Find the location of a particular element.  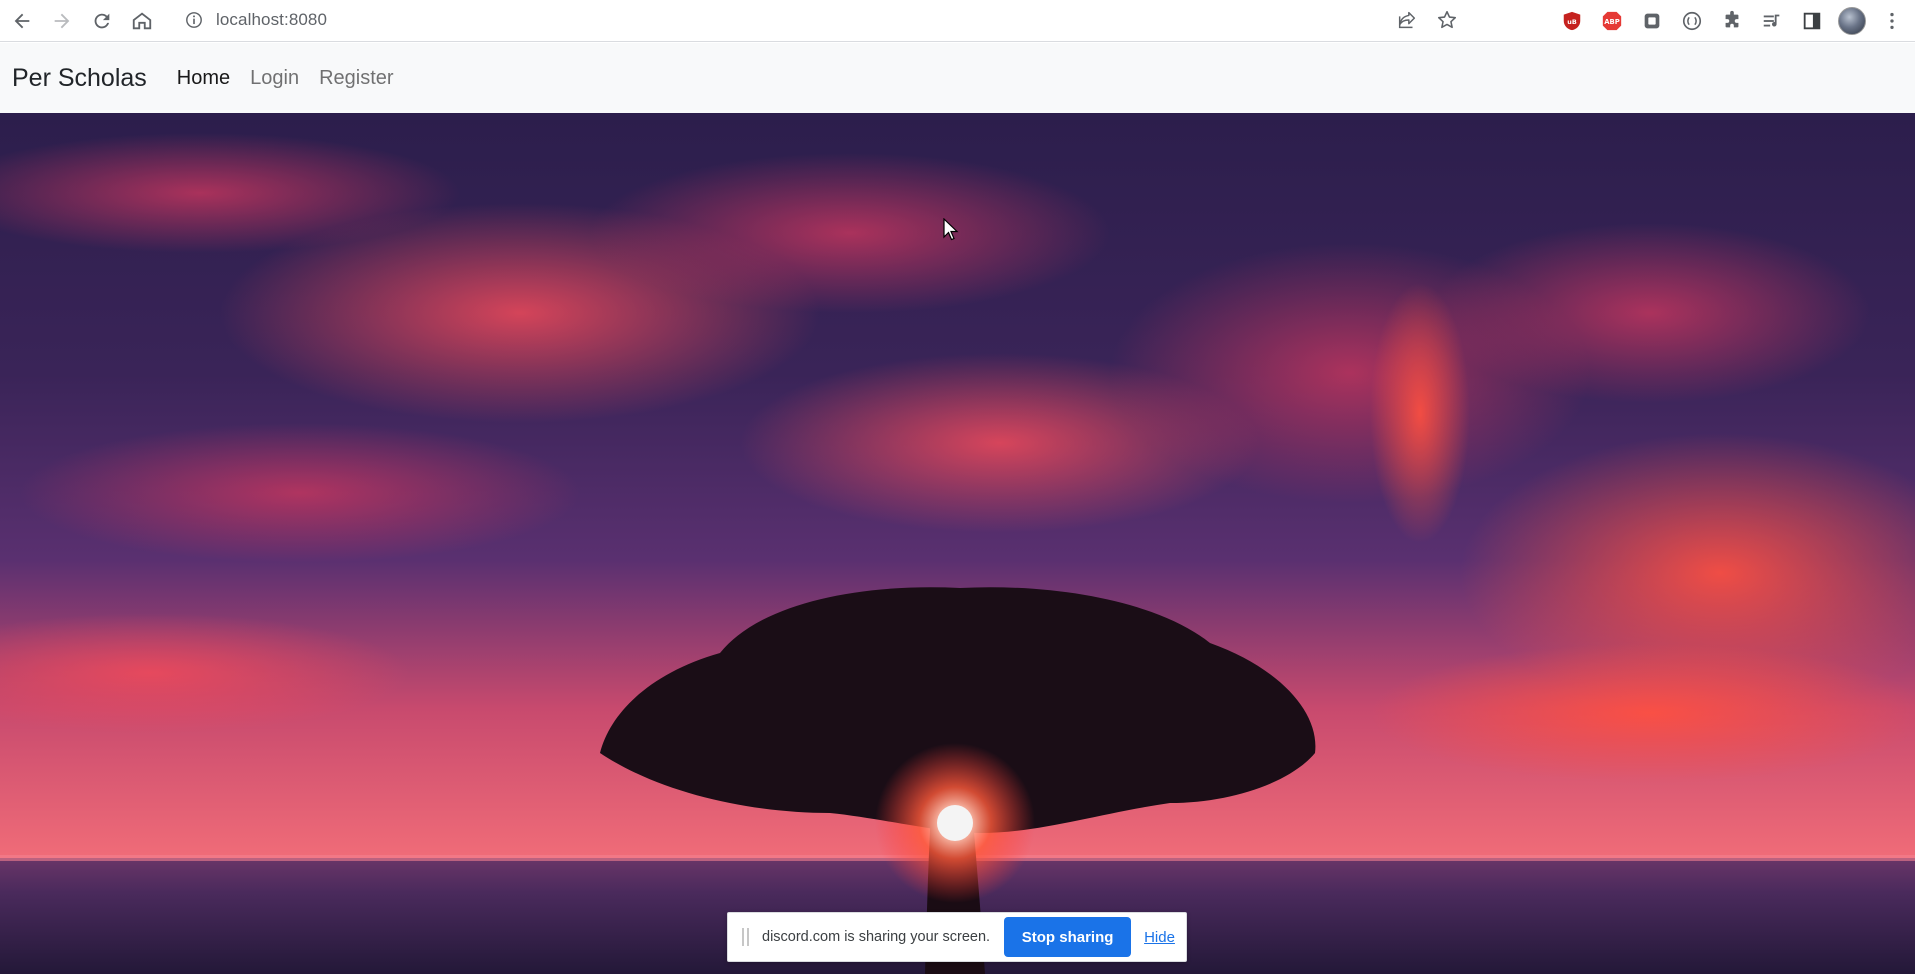

browser-toolbar: localhost:8080 uB ABP is located at coordinates (957, 21).